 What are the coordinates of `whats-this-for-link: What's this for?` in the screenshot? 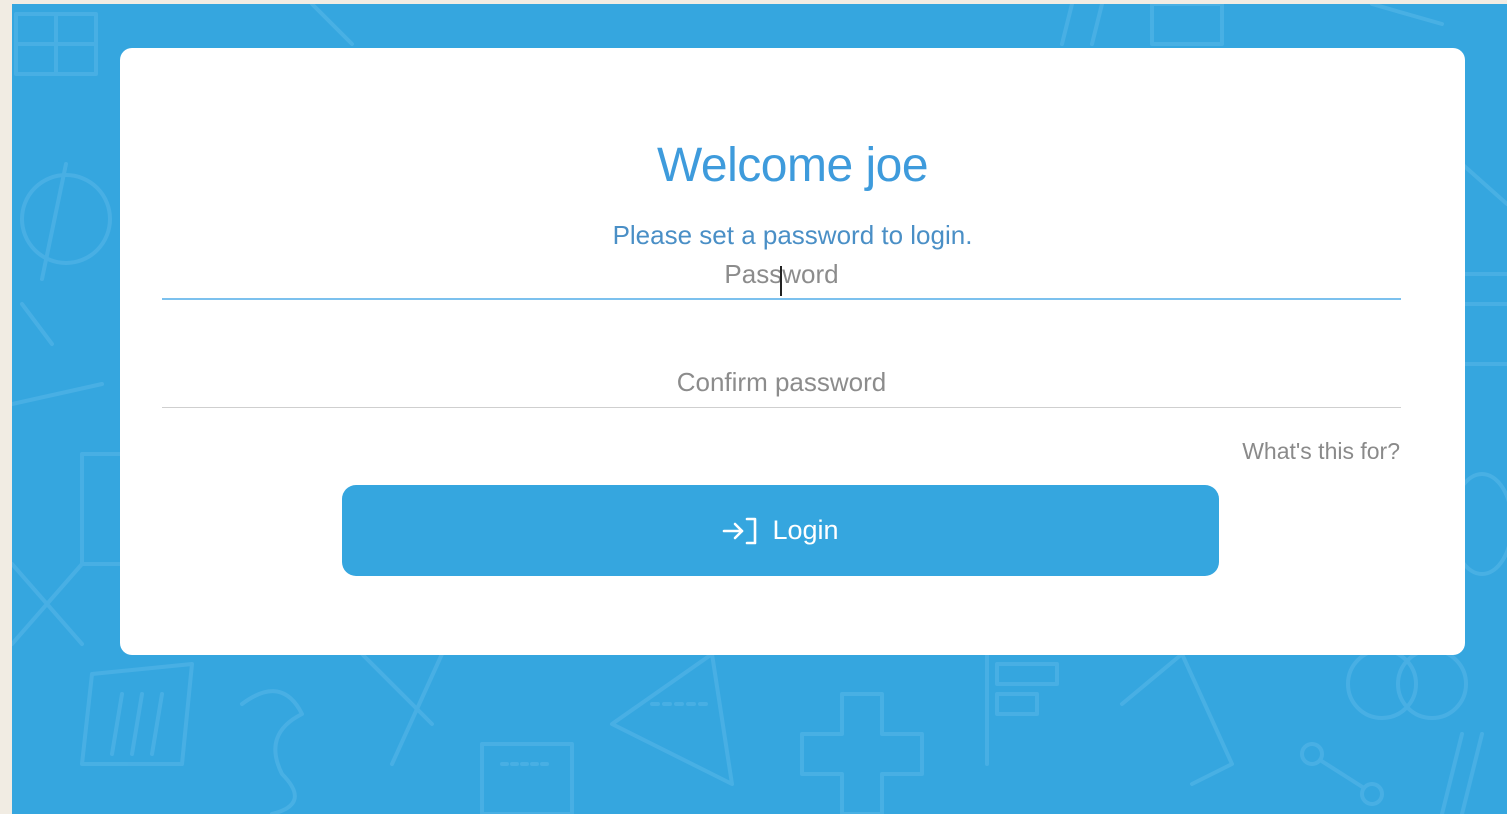 It's located at (1321, 451).